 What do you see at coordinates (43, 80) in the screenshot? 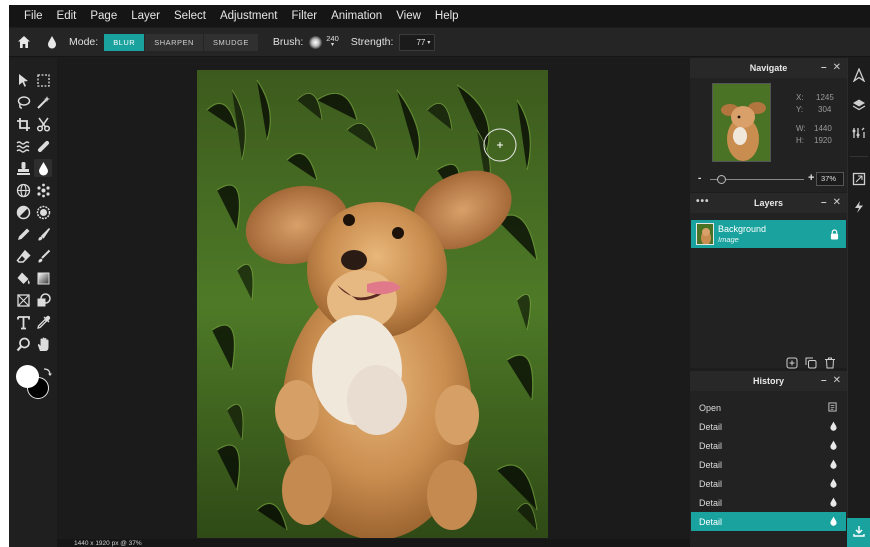
I see `marquee-select-icon` at bounding box center [43, 80].